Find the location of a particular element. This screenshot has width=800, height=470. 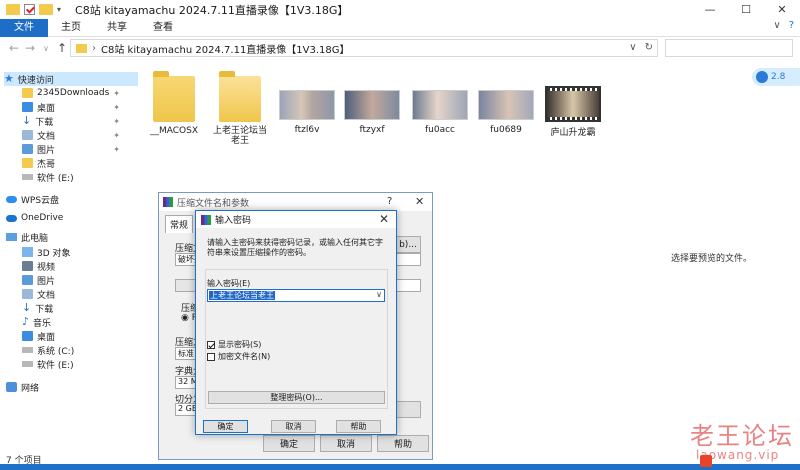

dialog-title-bar: 压缩文件名和参数 ? ✕ is located at coordinates (295, 202).